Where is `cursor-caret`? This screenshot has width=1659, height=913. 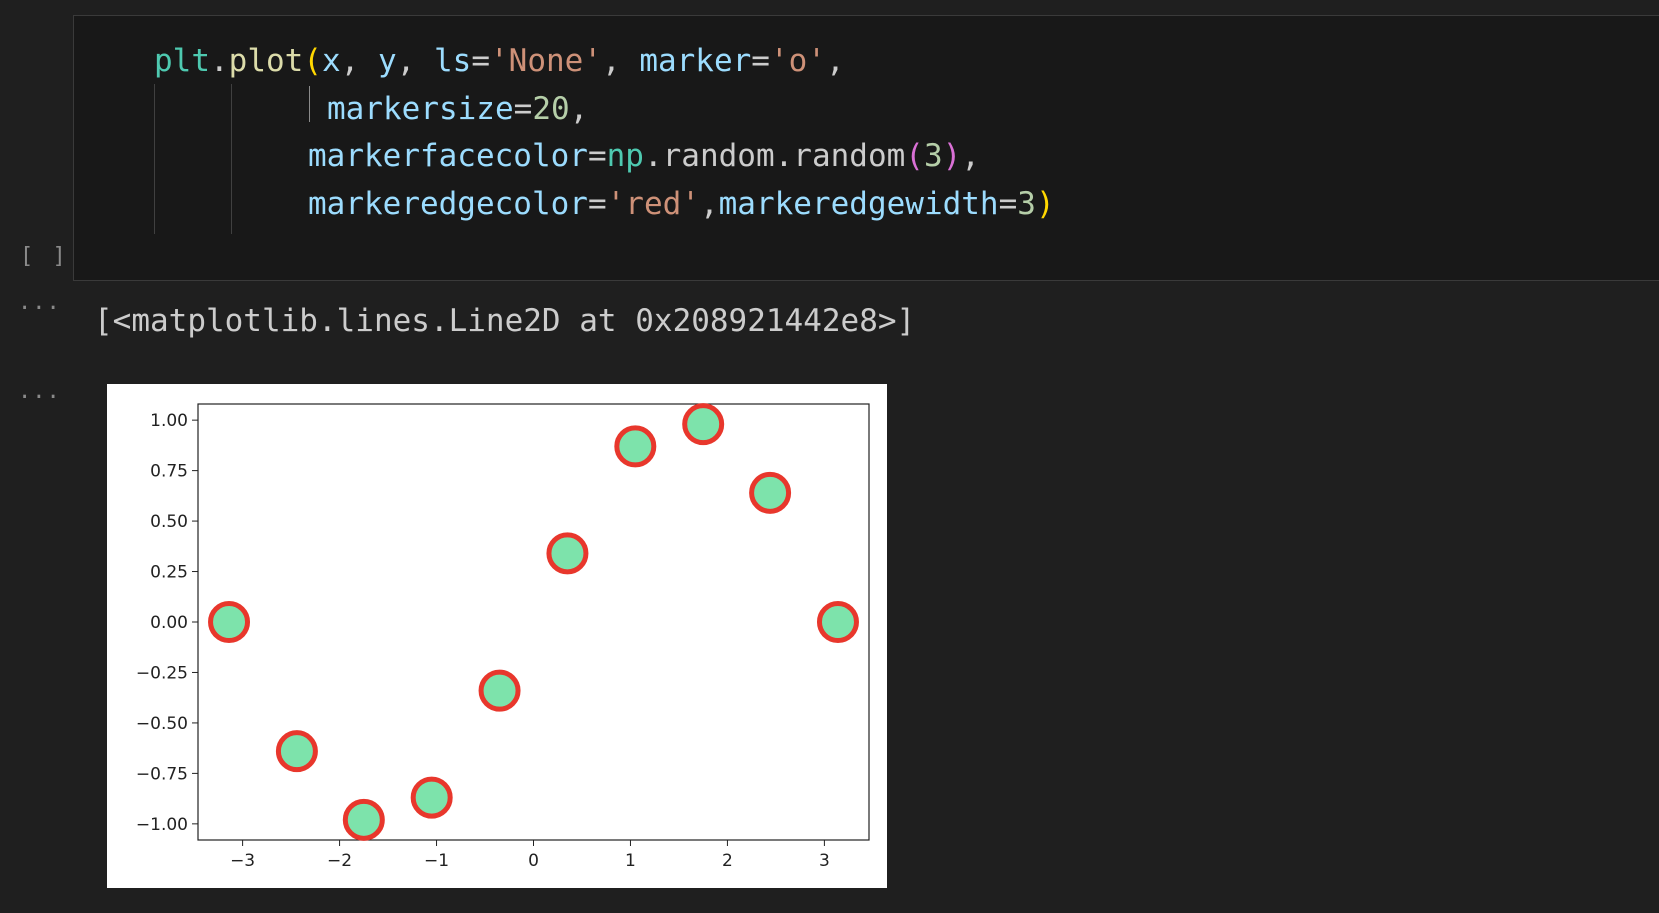
cursor-caret is located at coordinates (309, 104).